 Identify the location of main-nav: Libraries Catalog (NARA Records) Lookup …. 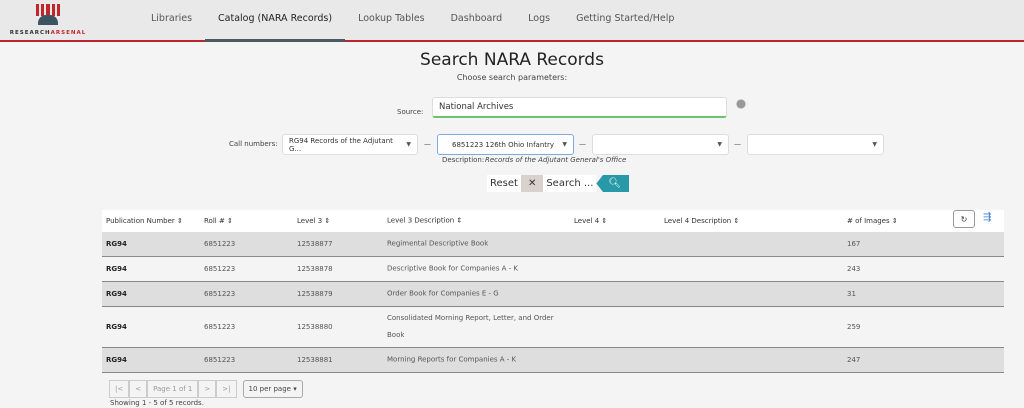
(412, 21).